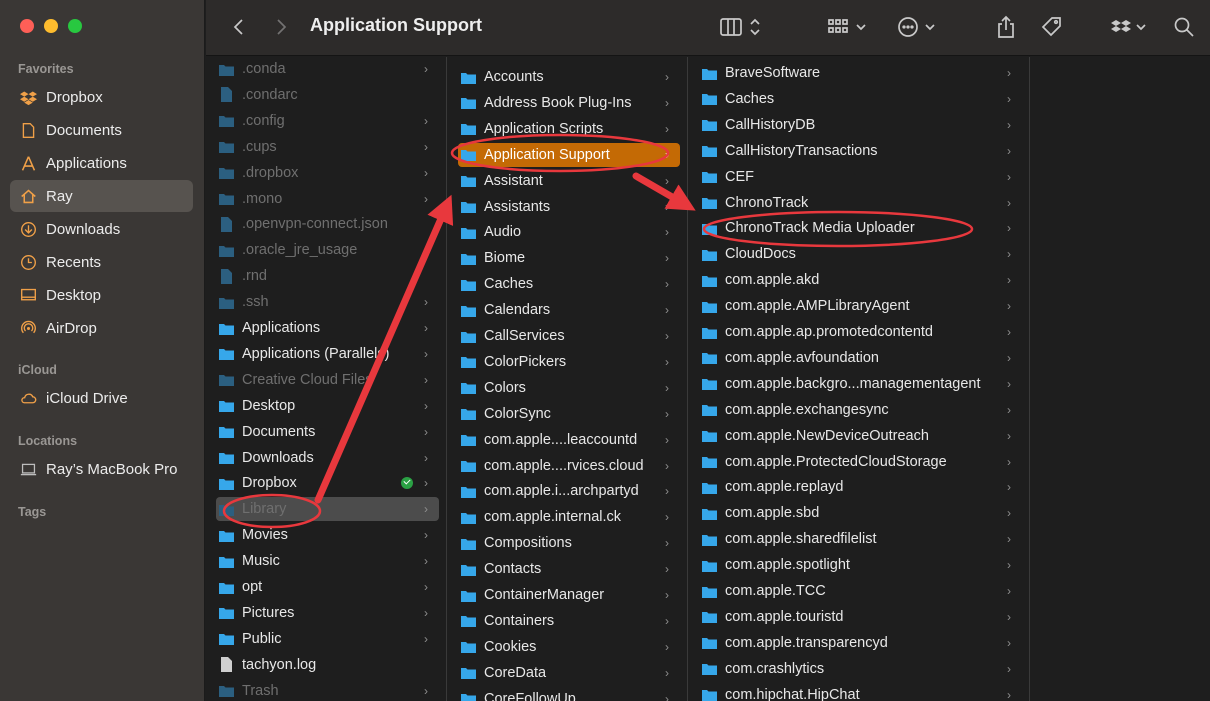 Image resolution: width=1210 pixels, height=701 pixels. Describe the element at coordinates (327, 250) in the screenshot. I see `folder-row: .oracle_jre_usage ›` at that location.